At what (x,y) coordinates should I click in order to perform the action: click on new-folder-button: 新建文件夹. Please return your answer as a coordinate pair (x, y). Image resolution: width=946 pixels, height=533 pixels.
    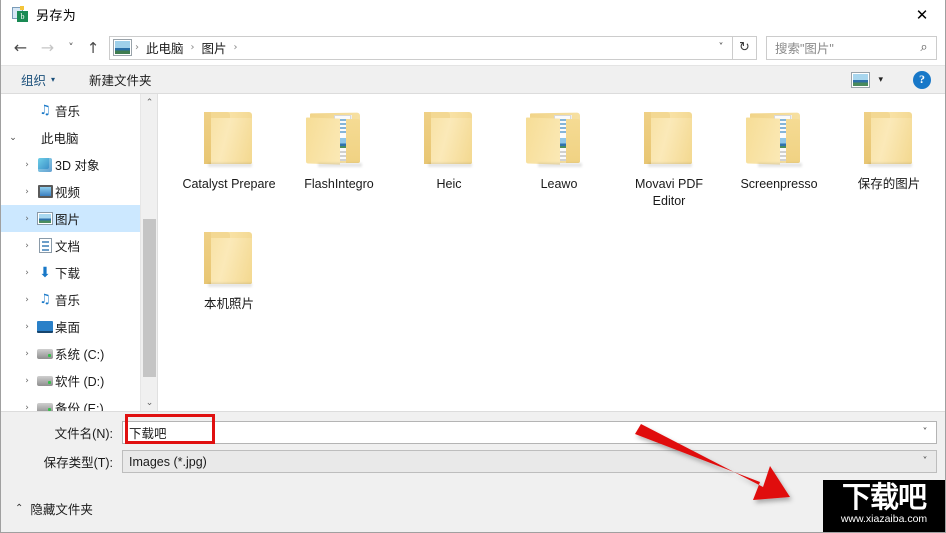
    Looking at the image, I should click on (120, 79).